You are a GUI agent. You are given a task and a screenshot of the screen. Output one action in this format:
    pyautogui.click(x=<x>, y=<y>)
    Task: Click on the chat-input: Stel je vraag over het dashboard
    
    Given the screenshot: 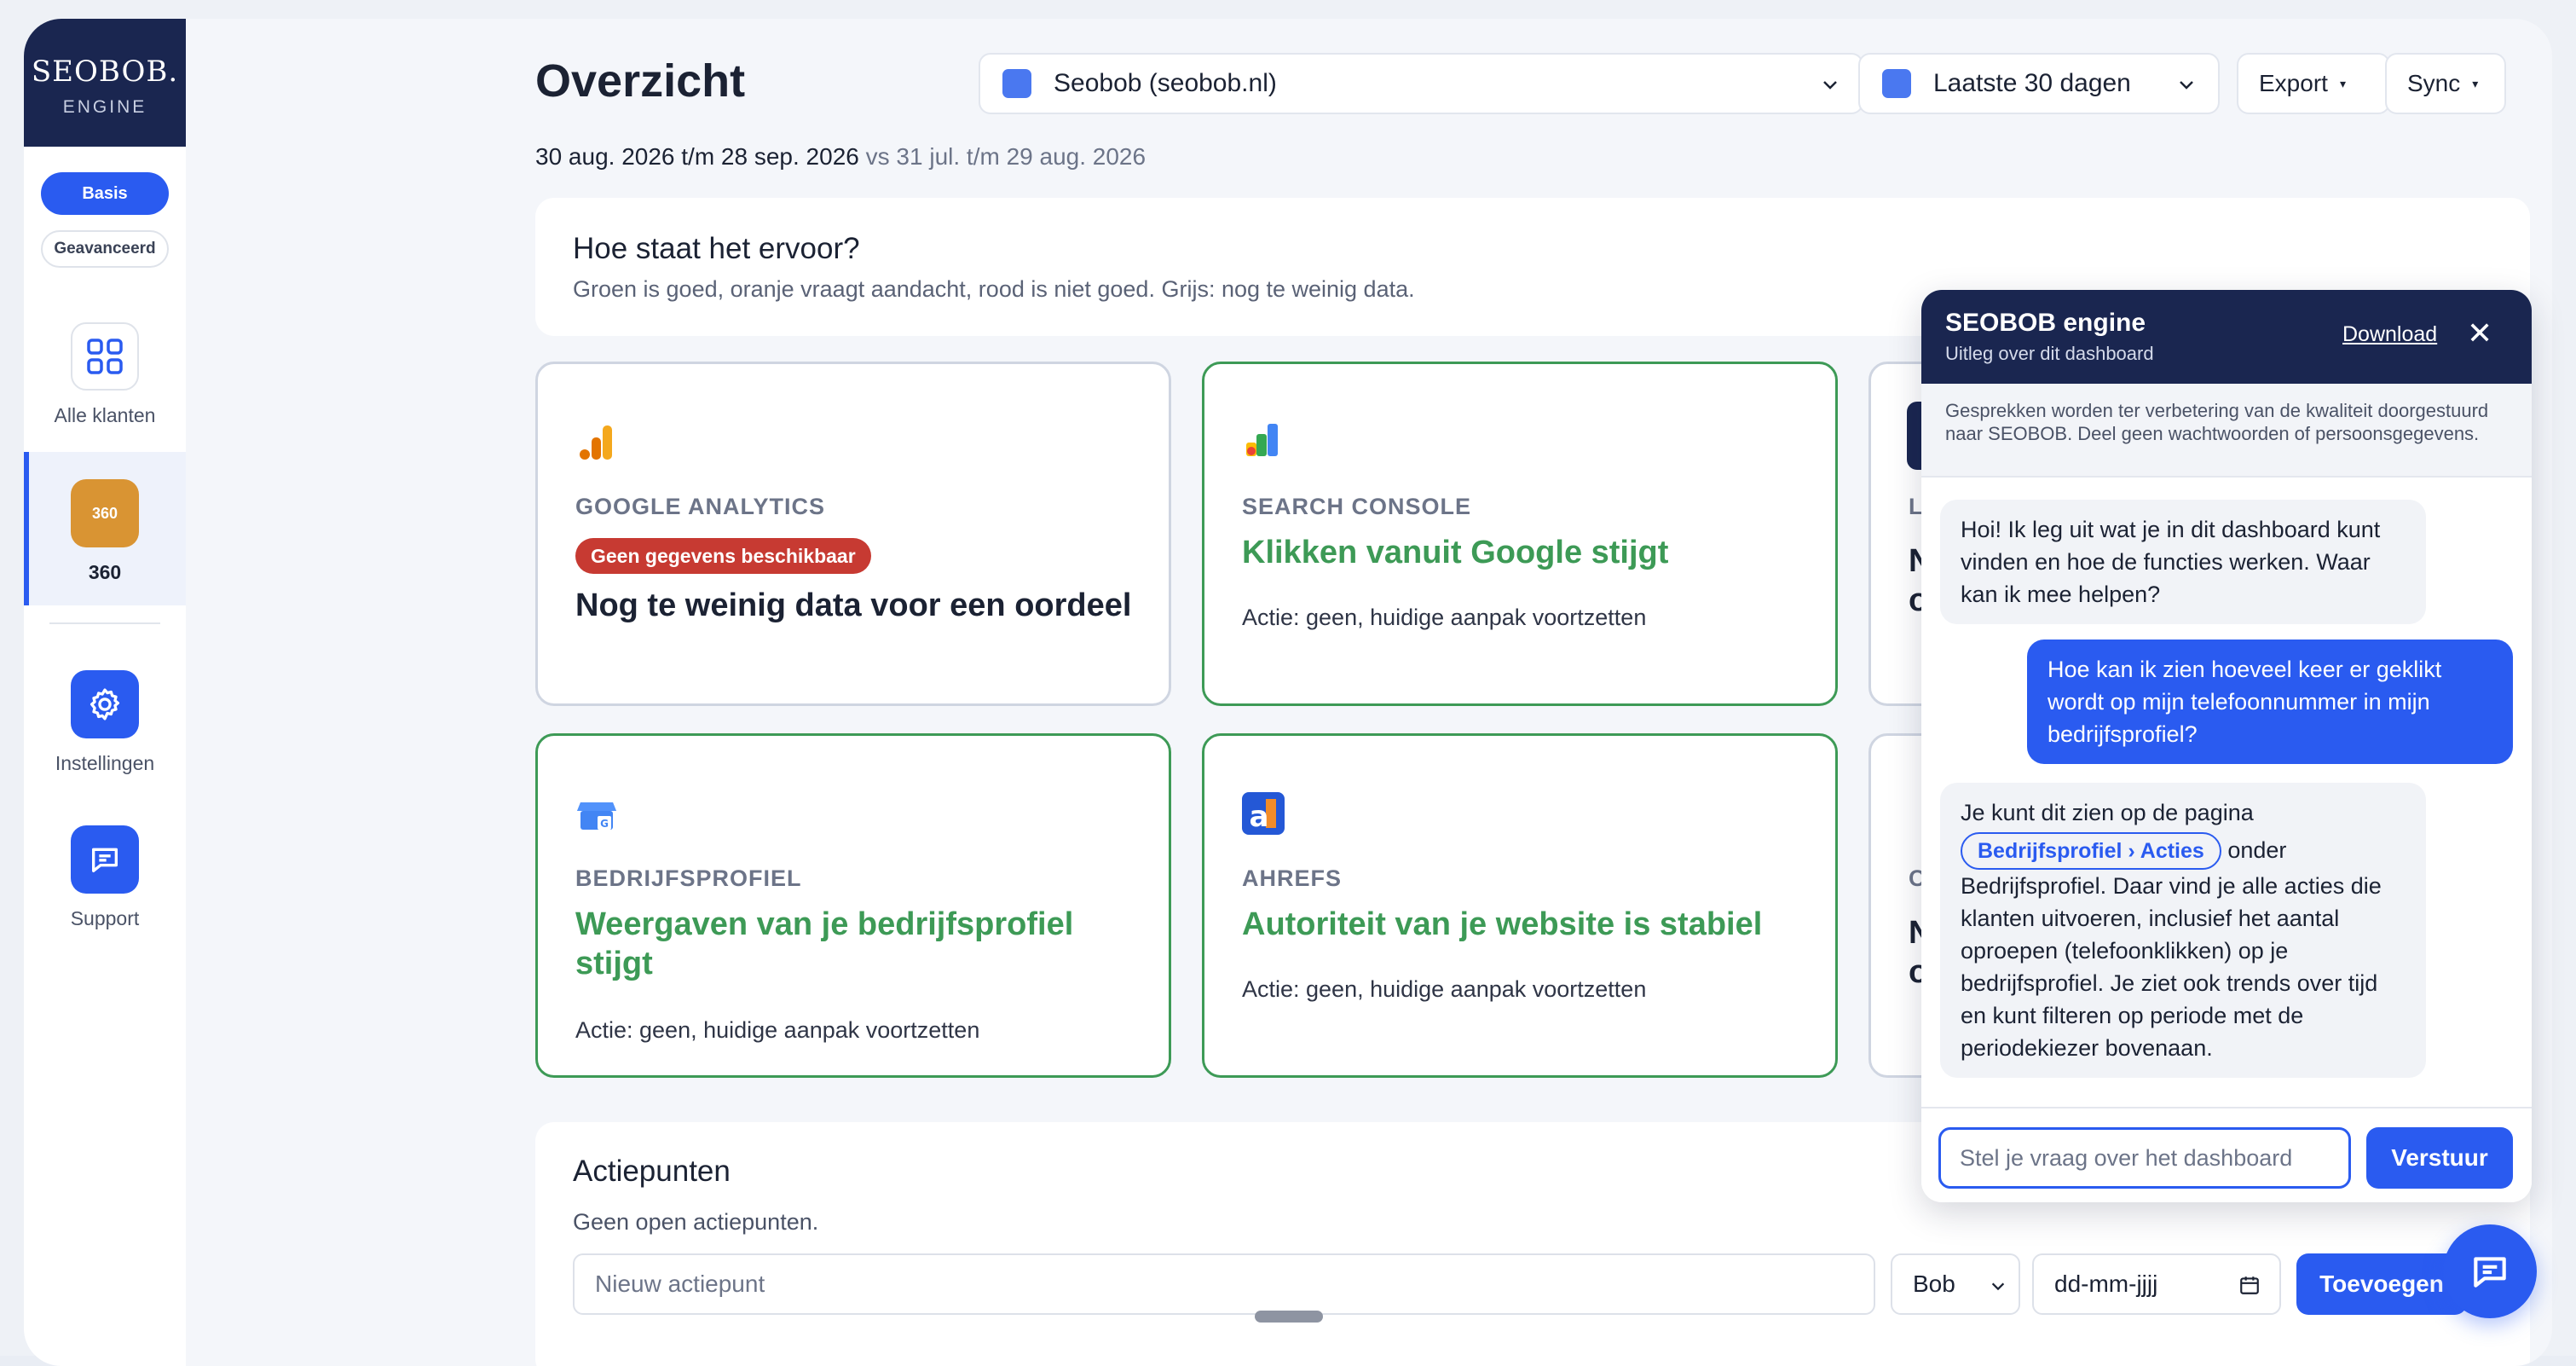 What is the action you would take?
    pyautogui.click(x=2144, y=1158)
    